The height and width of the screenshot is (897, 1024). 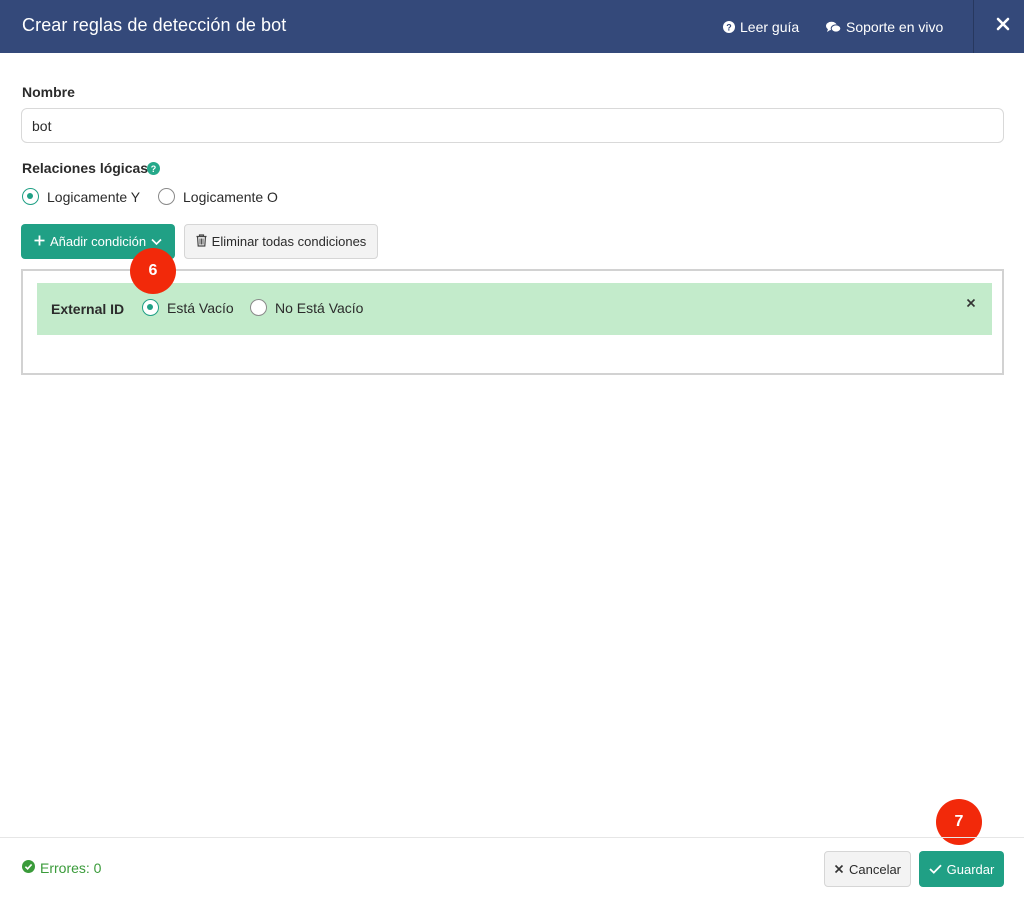 I want to click on live-support-link: Soporte en vivo, so click(x=884, y=27).